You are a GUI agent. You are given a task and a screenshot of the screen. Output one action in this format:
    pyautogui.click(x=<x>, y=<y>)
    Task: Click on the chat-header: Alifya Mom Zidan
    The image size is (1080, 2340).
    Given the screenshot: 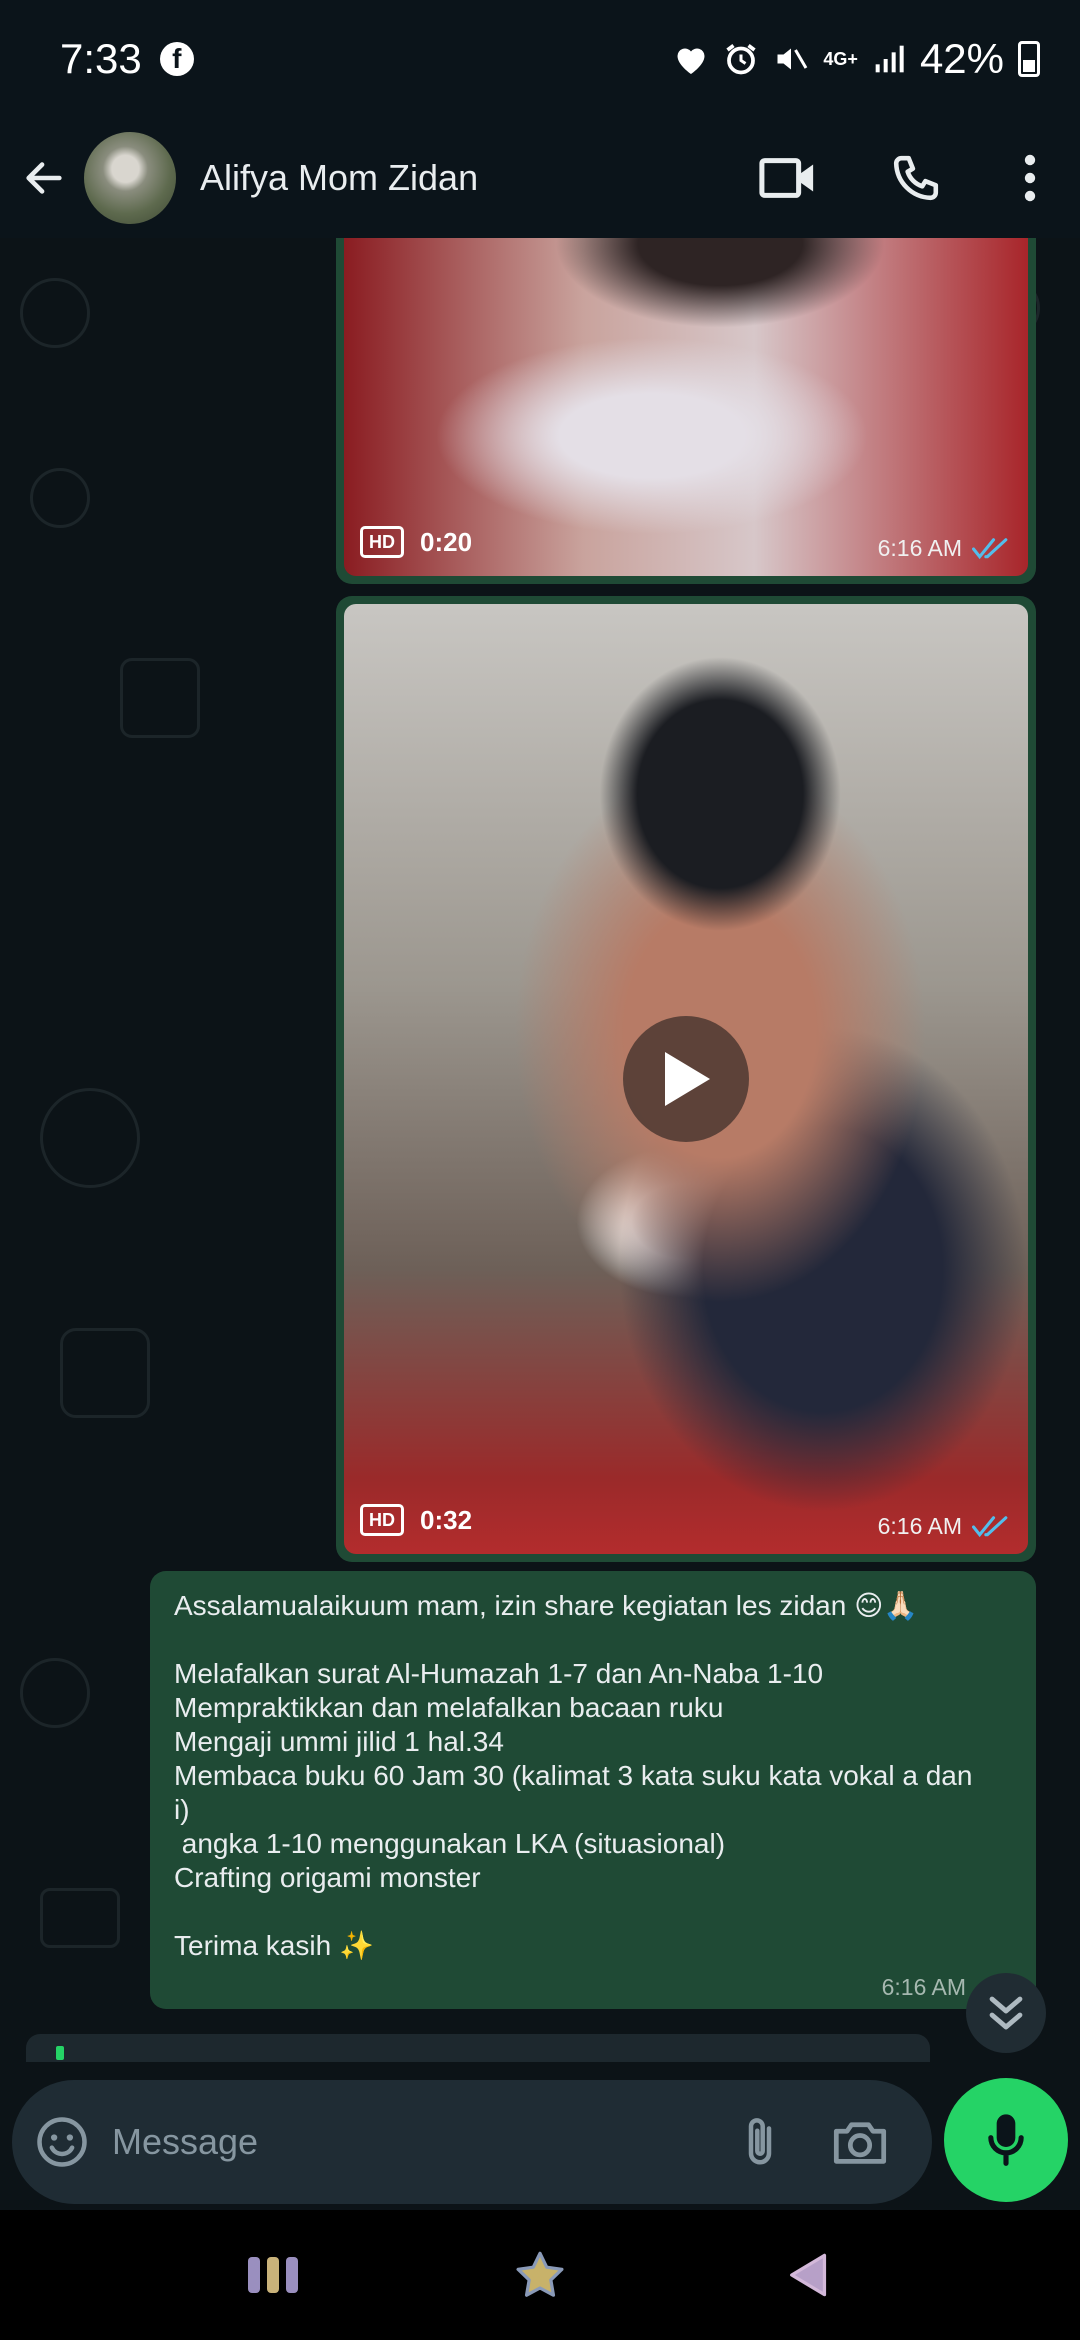 What is the action you would take?
    pyautogui.click(x=540, y=178)
    